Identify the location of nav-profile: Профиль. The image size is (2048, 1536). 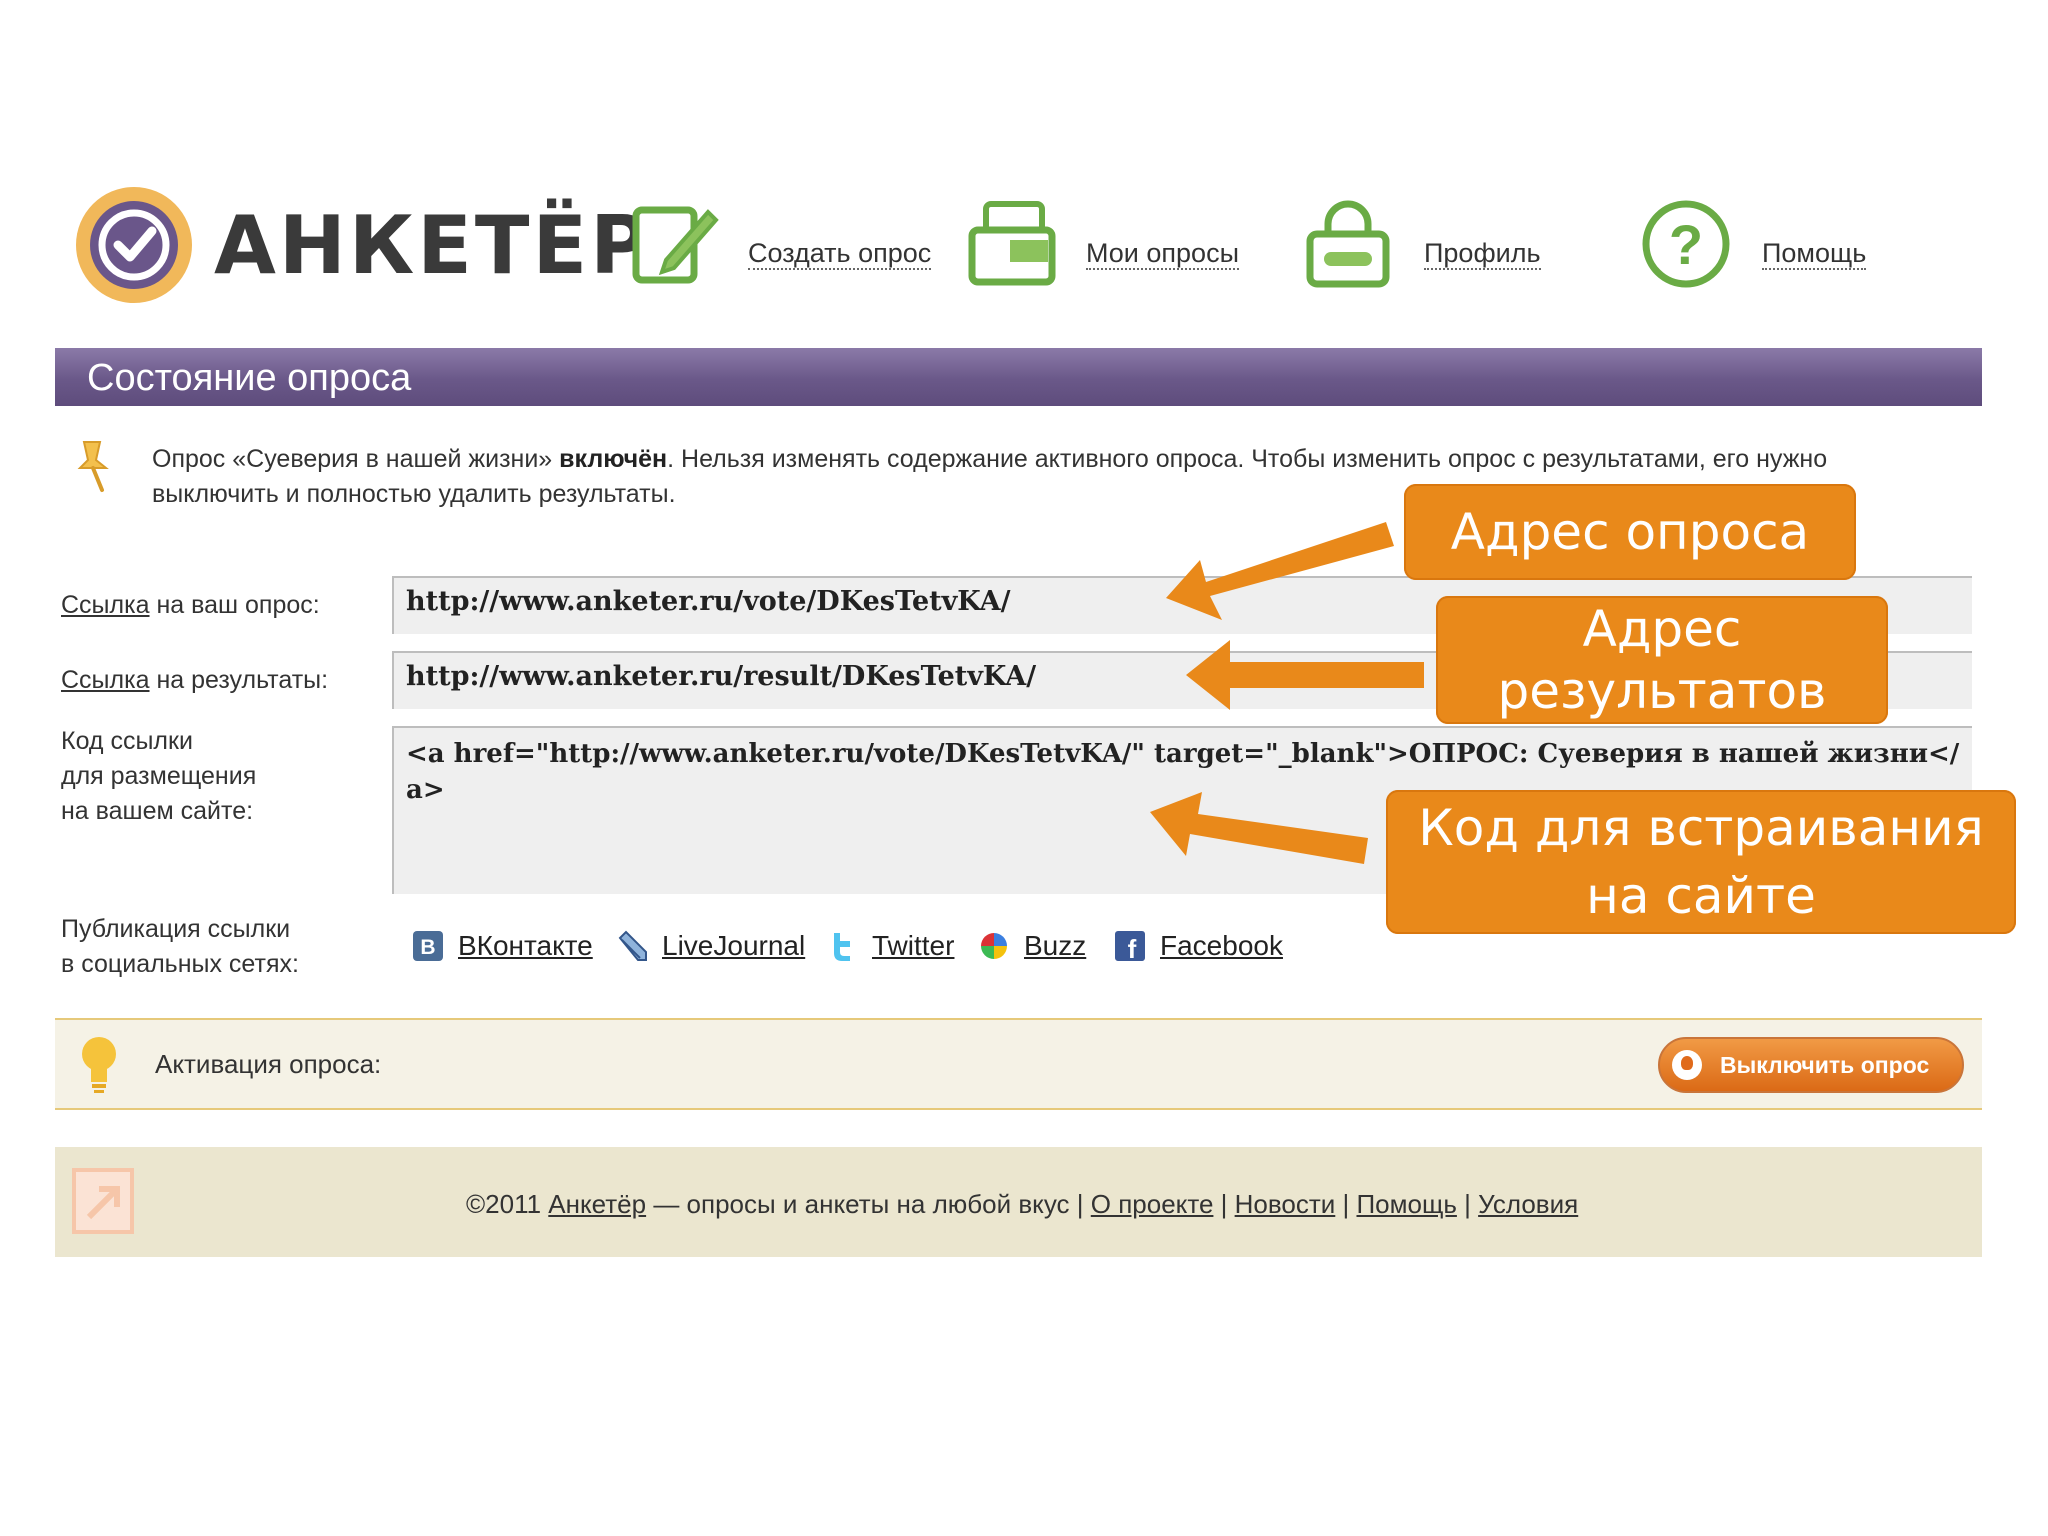
(1482, 254).